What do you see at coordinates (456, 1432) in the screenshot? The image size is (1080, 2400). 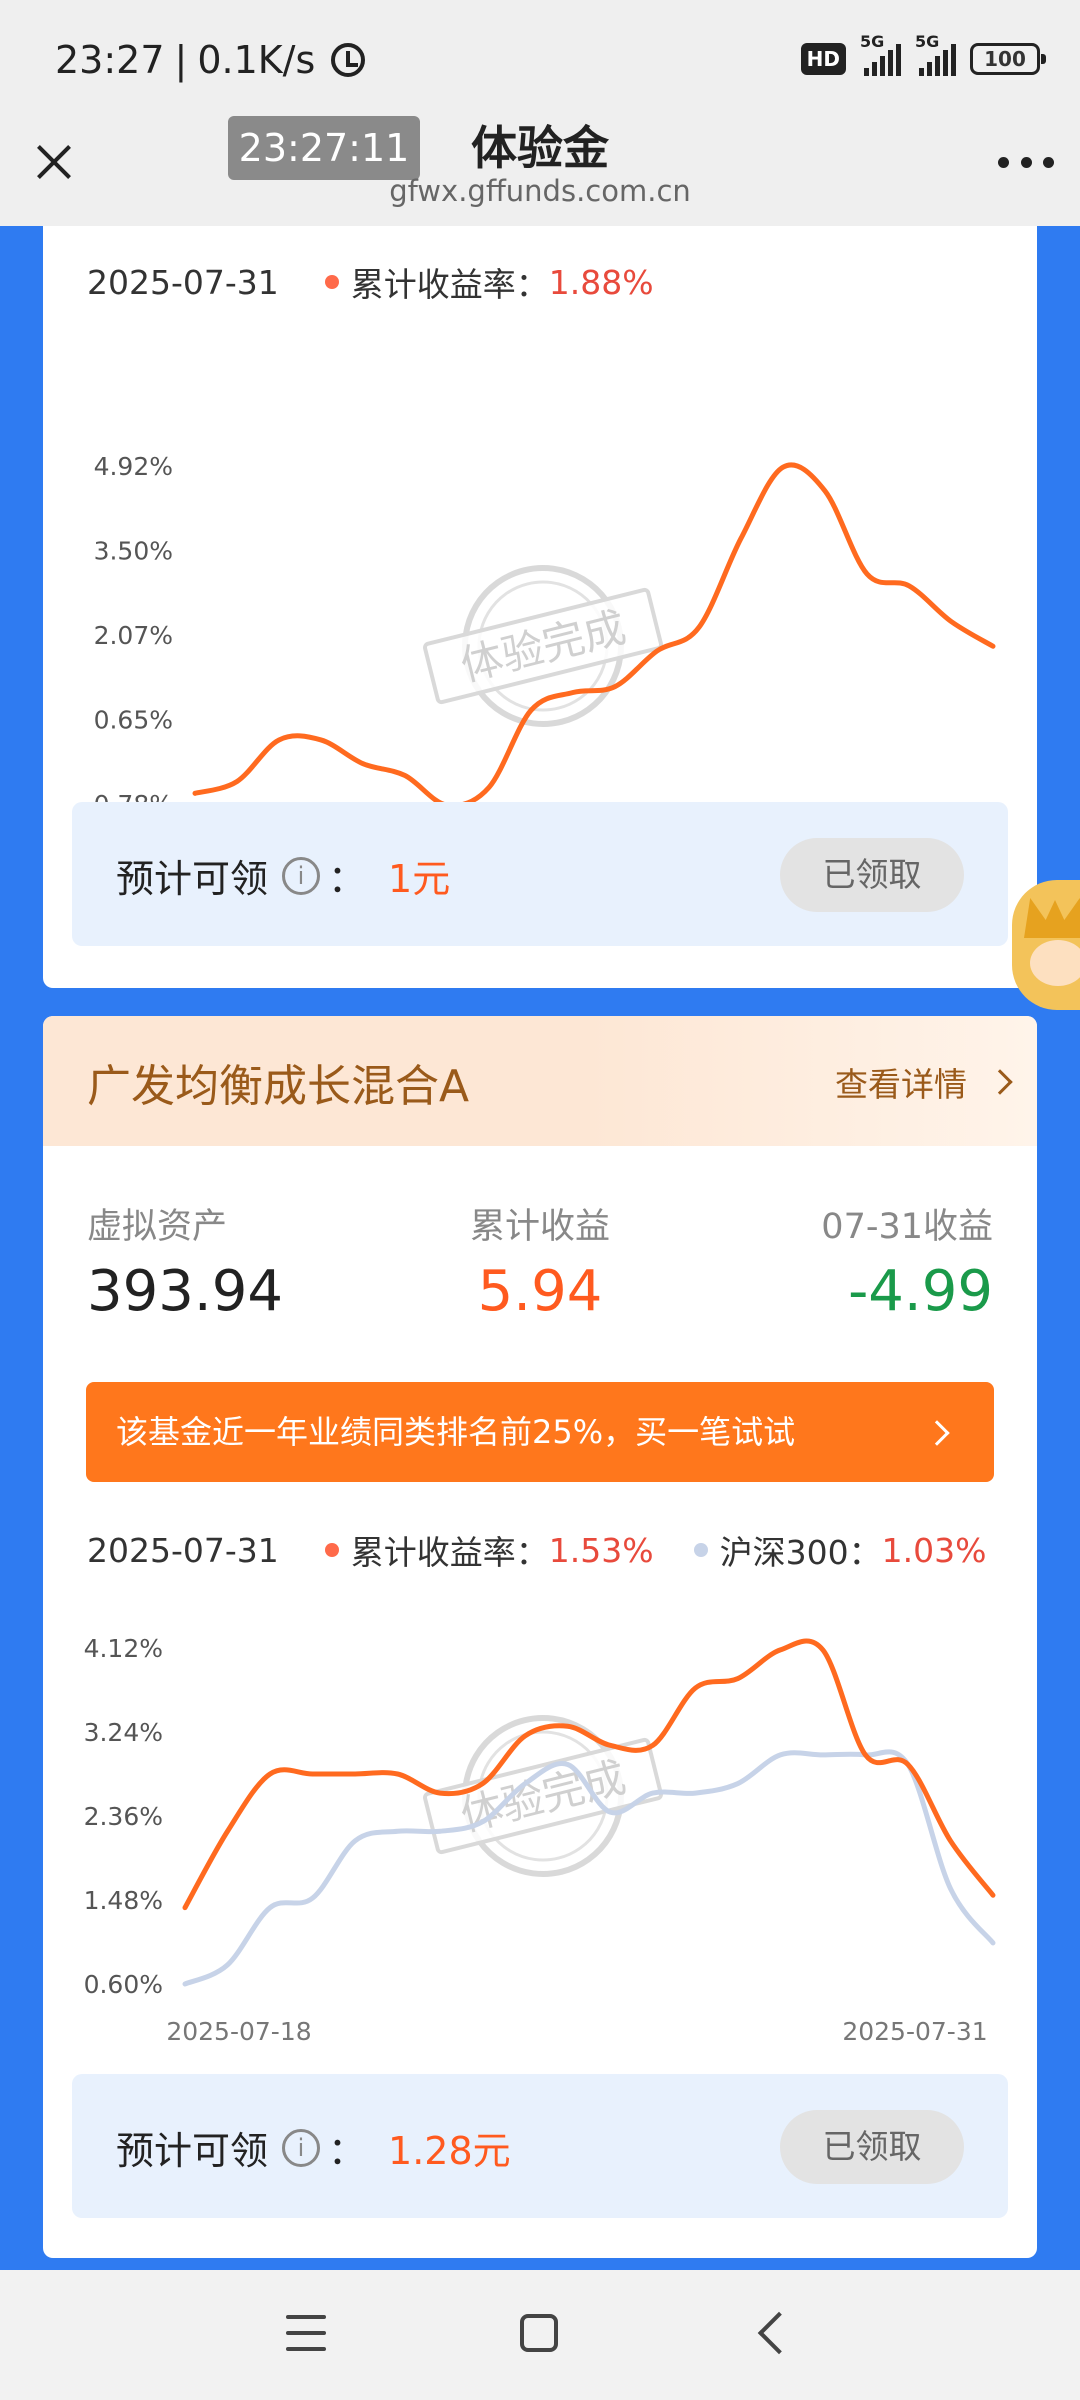 I see `promo-text: 该基金近一年业绩同类排名前25%，买一笔试试` at bounding box center [456, 1432].